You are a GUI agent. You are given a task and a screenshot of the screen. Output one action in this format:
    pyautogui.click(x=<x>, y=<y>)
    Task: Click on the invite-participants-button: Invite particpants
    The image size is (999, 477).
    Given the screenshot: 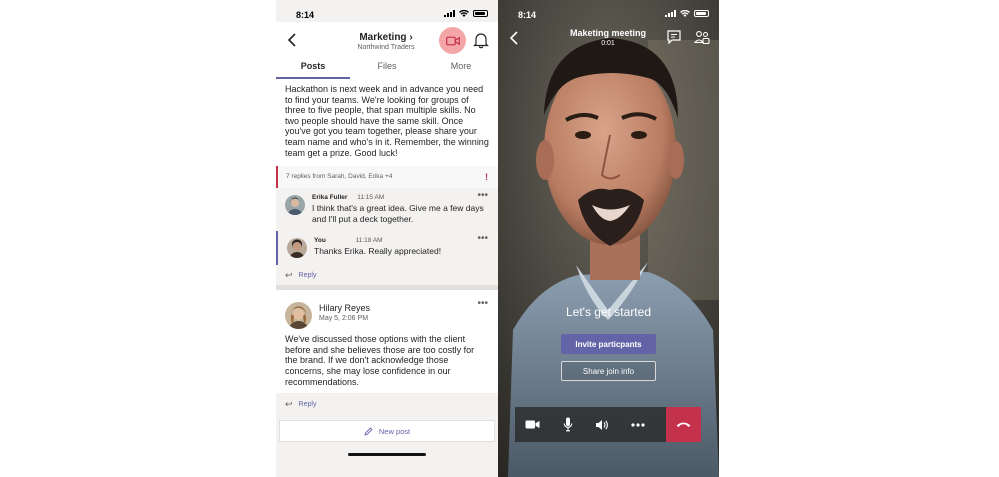 What is the action you would take?
    pyautogui.click(x=608, y=344)
    